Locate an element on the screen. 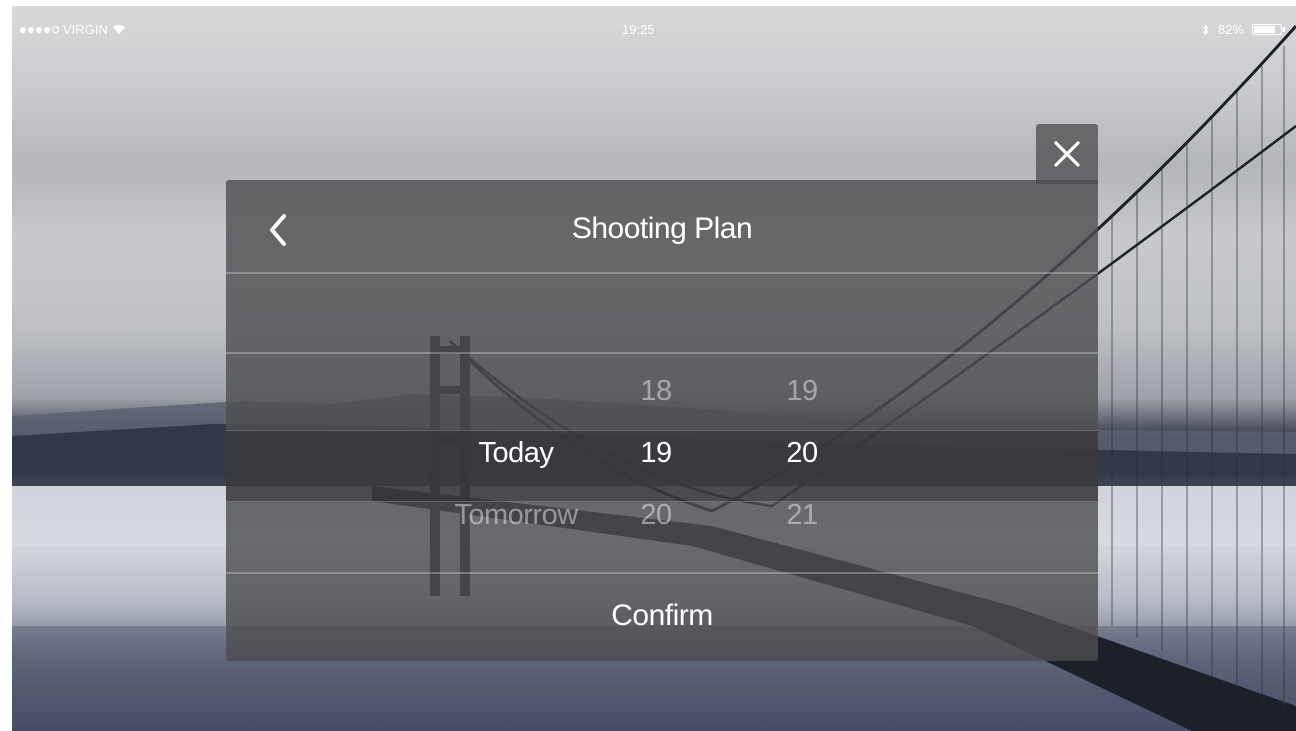 Image resolution: width=1296 pixels, height=731 pixels. picker-item-hour-selected: 19 is located at coordinates (656, 453).